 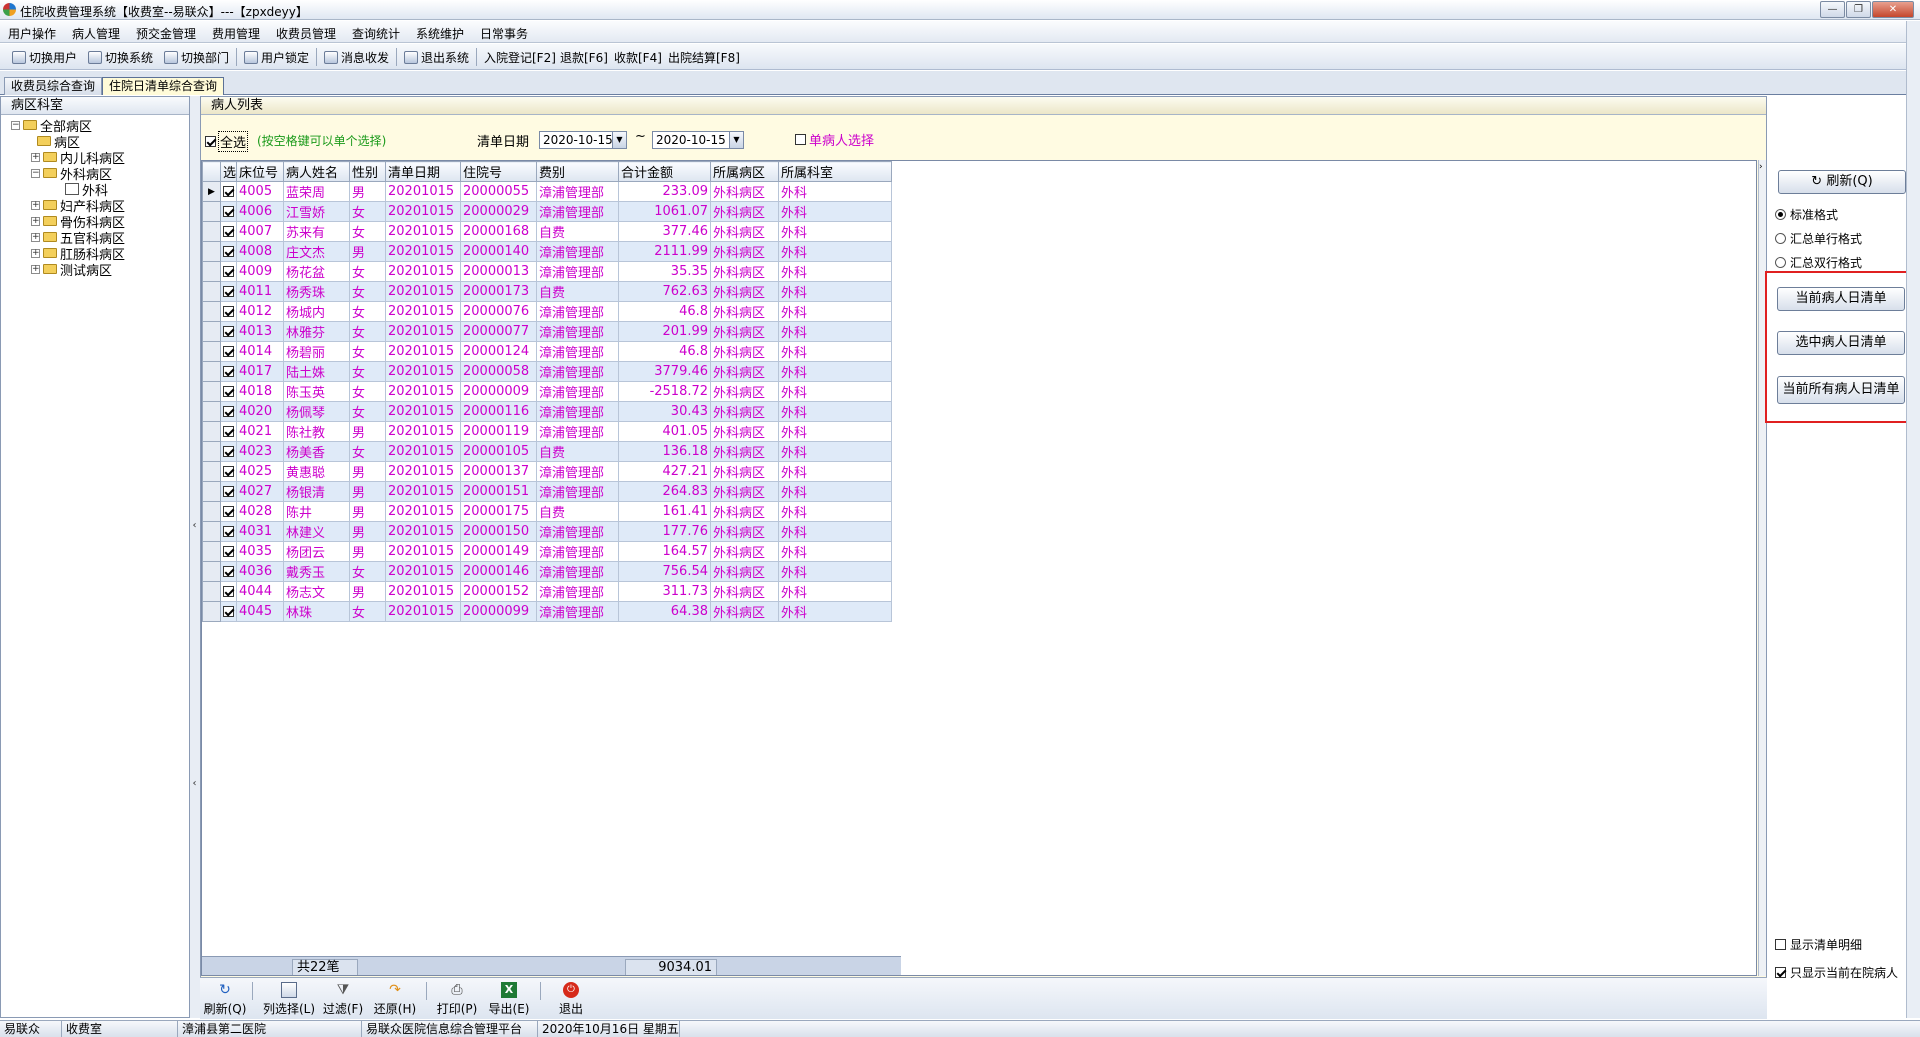 I want to click on bed-no-cell: 4006, so click(x=260, y=211).